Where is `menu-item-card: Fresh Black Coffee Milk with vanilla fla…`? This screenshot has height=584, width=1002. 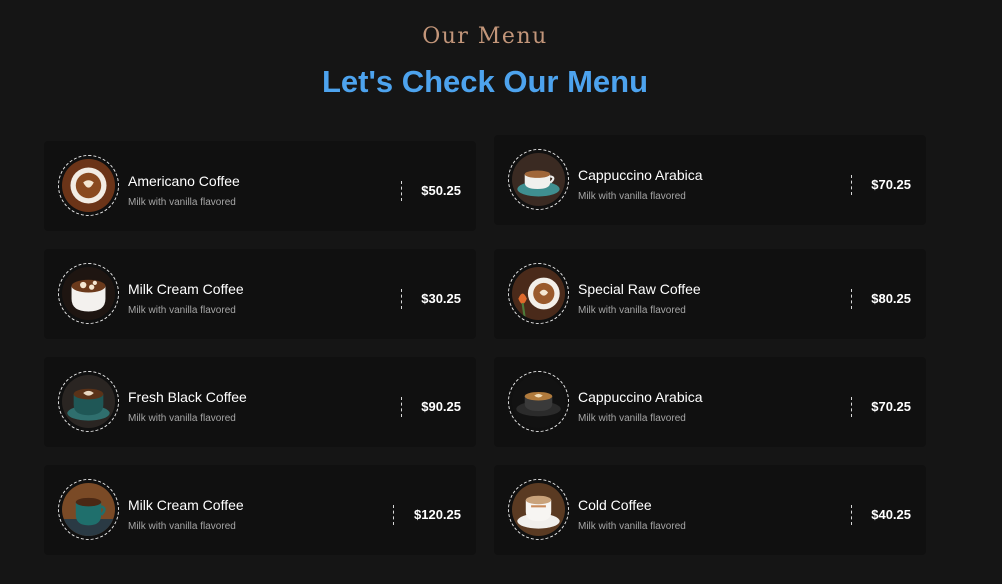
menu-item-card: Fresh Black Coffee Milk with vanilla fla… is located at coordinates (260, 402).